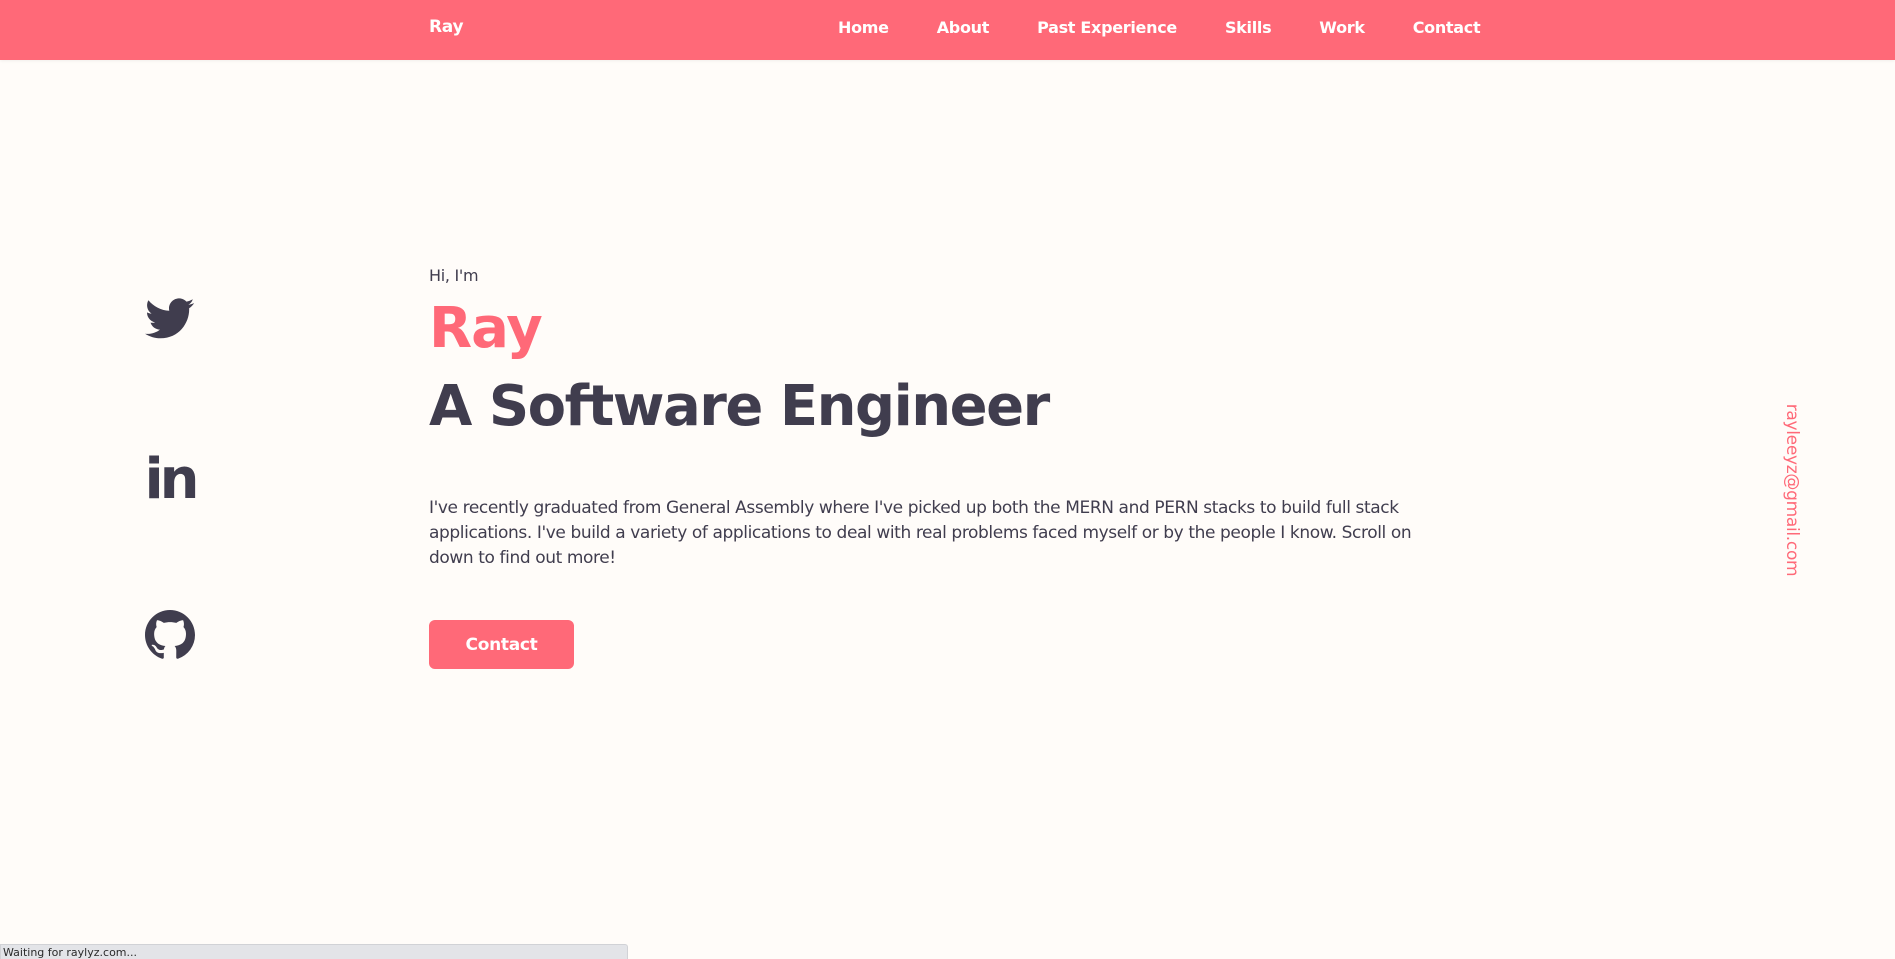  What do you see at coordinates (1447, 27) in the screenshot?
I see `nav-link-contact: Contact` at bounding box center [1447, 27].